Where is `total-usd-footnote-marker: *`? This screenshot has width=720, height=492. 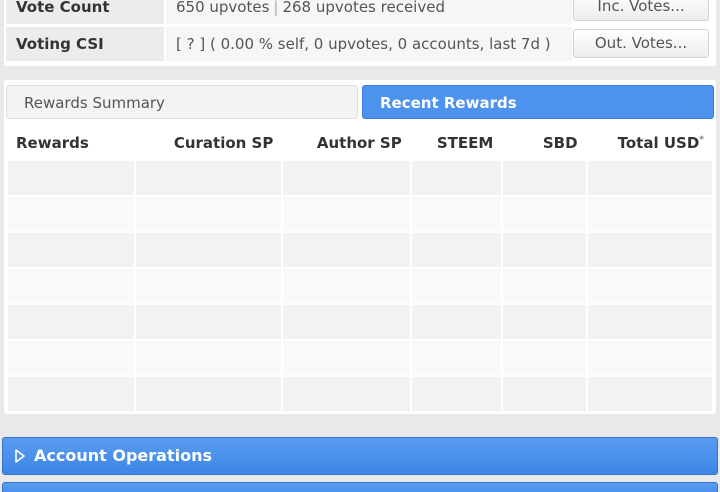 total-usd-footnote-marker: * is located at coordinates (701, 140).